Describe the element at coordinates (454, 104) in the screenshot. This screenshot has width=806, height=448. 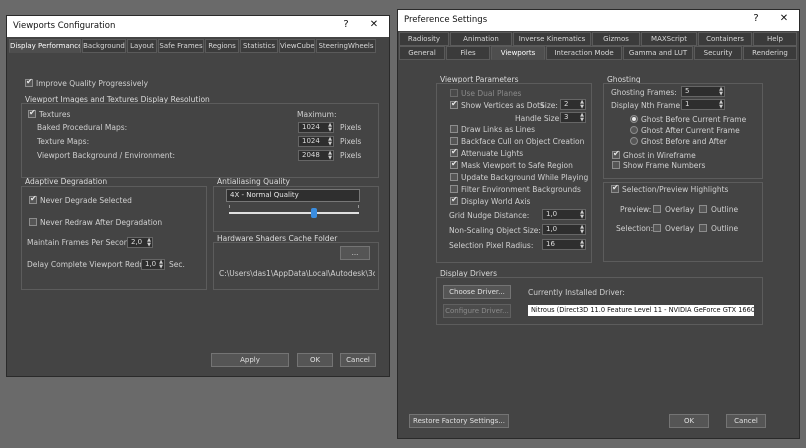
I see `show-vertices-checkbox` at that location.